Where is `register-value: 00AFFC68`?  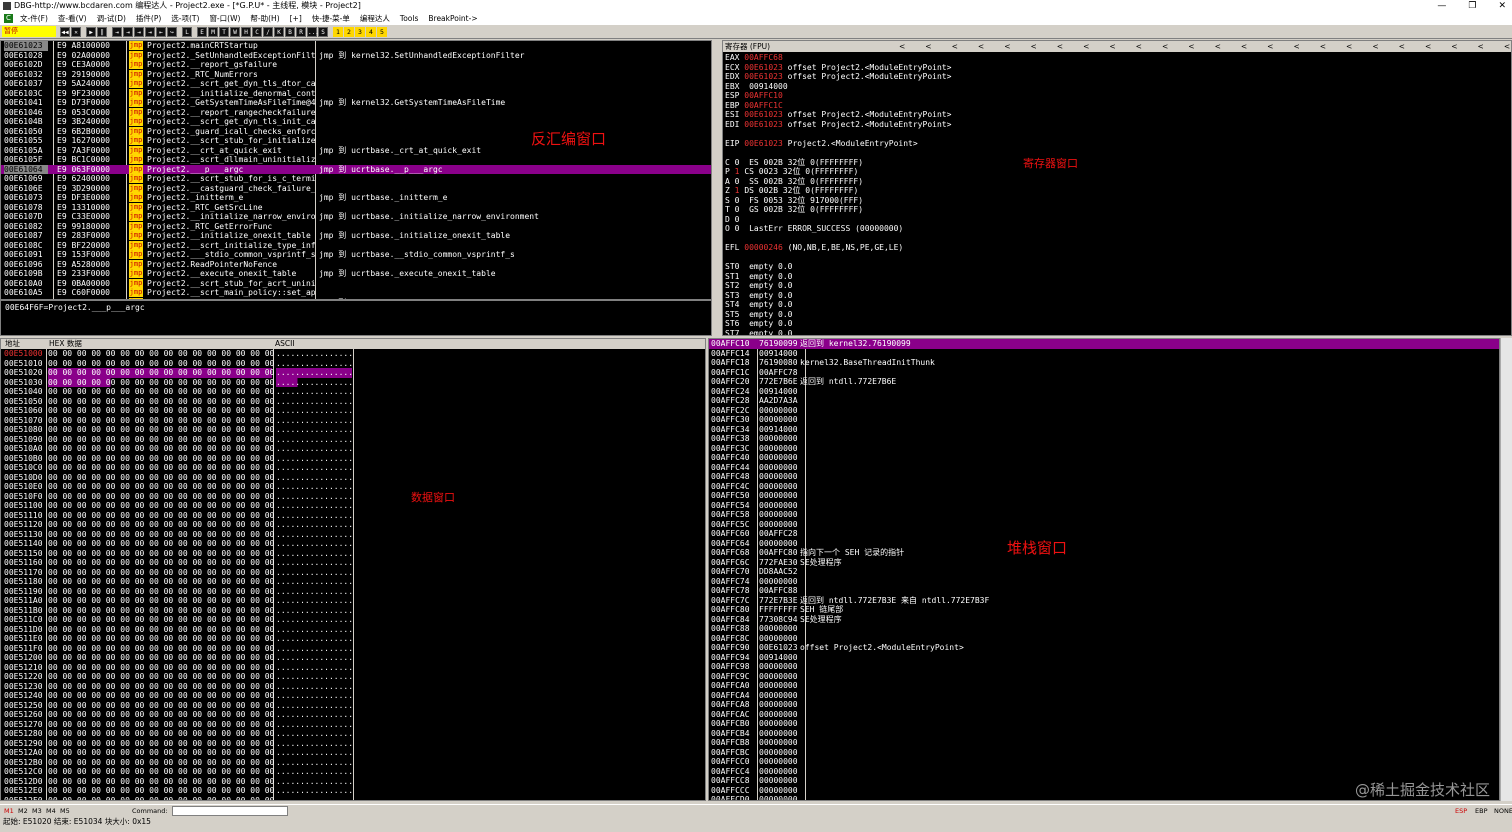
register-value: 00AFFC68 is located at coordinates (763, 57).